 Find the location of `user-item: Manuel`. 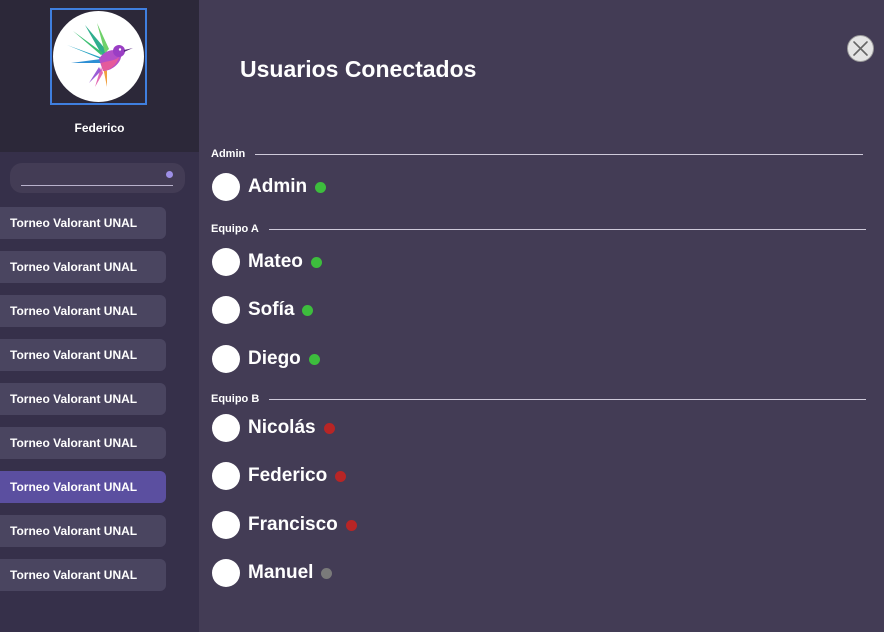

user-item: Manuel is located at coordinates (272, 573).